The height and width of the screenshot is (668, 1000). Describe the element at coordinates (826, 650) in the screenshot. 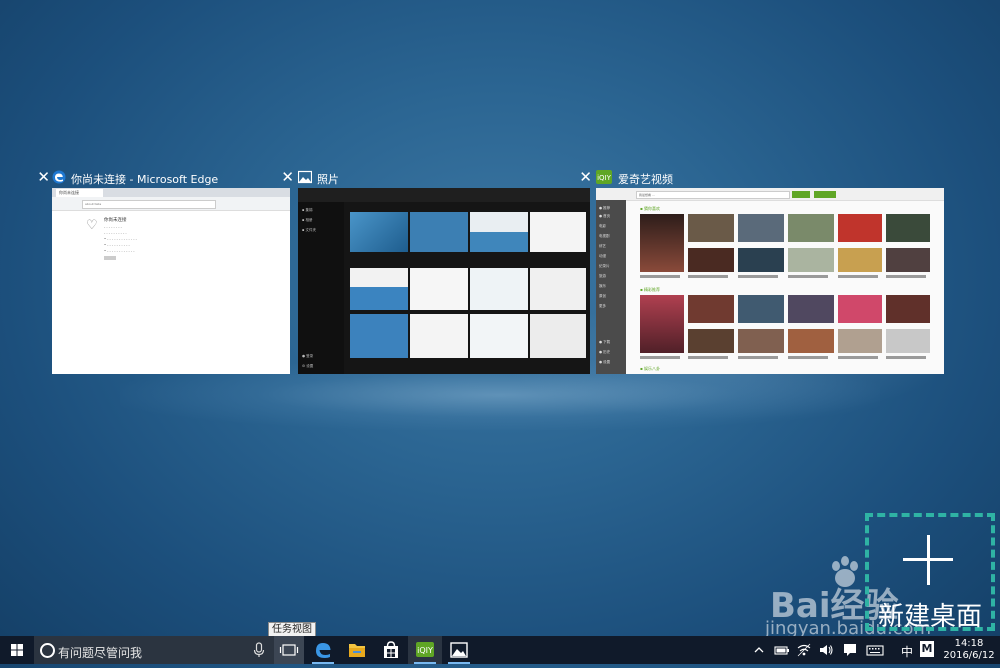

I see `volume-icon` at that location.